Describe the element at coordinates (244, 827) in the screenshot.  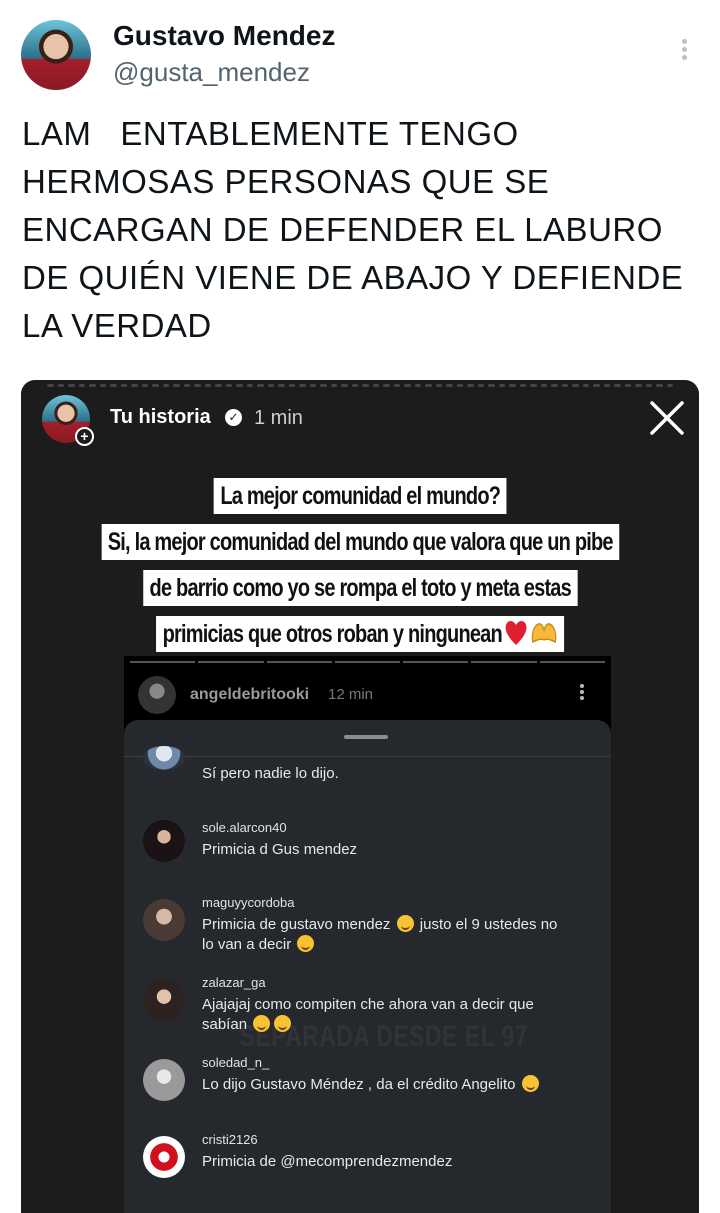
I see `comment-username: sole.alarcon40` at that location.